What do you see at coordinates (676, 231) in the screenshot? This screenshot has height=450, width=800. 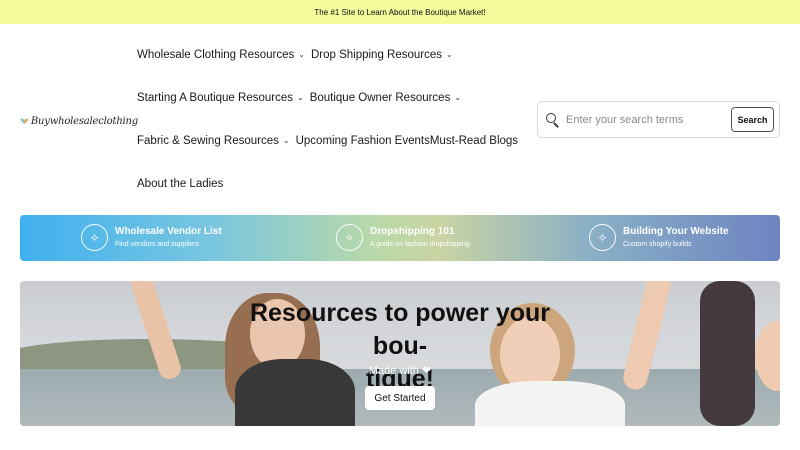 I see `feature-title: Building Your Website` at bounding box center [676, 231].